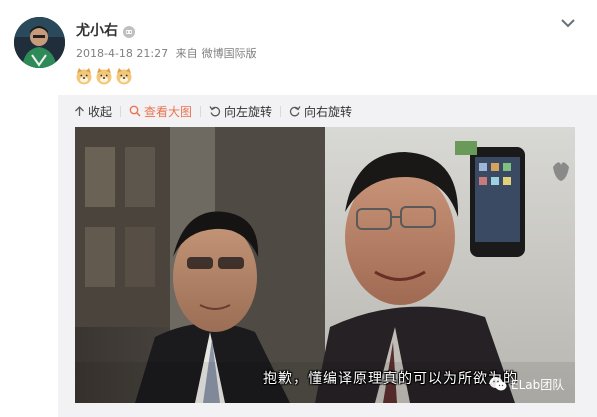 This screenshot has height=417, width=597. I want to click on author-avatar, so click(39, 42).